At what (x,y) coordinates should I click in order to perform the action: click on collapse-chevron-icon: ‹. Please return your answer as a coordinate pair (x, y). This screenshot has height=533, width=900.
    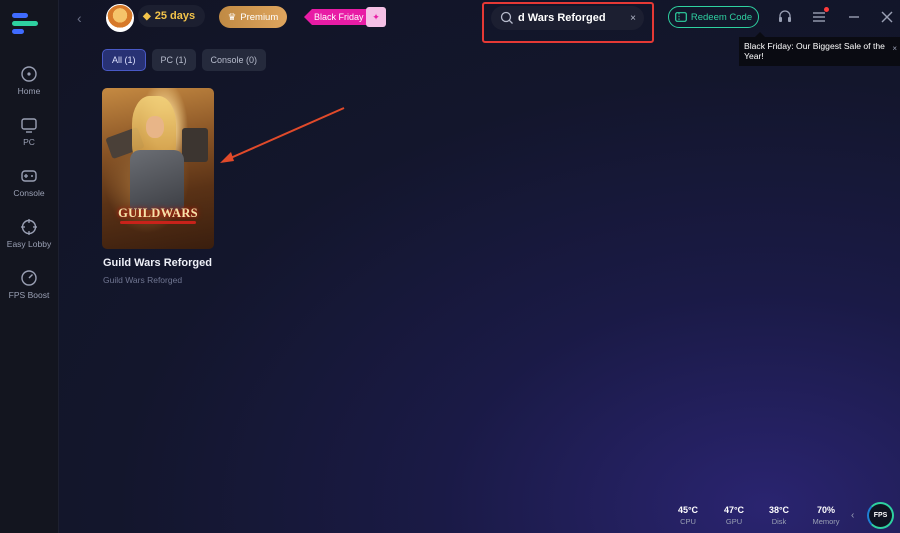
    Looking at the image, I should click on (852, 515).